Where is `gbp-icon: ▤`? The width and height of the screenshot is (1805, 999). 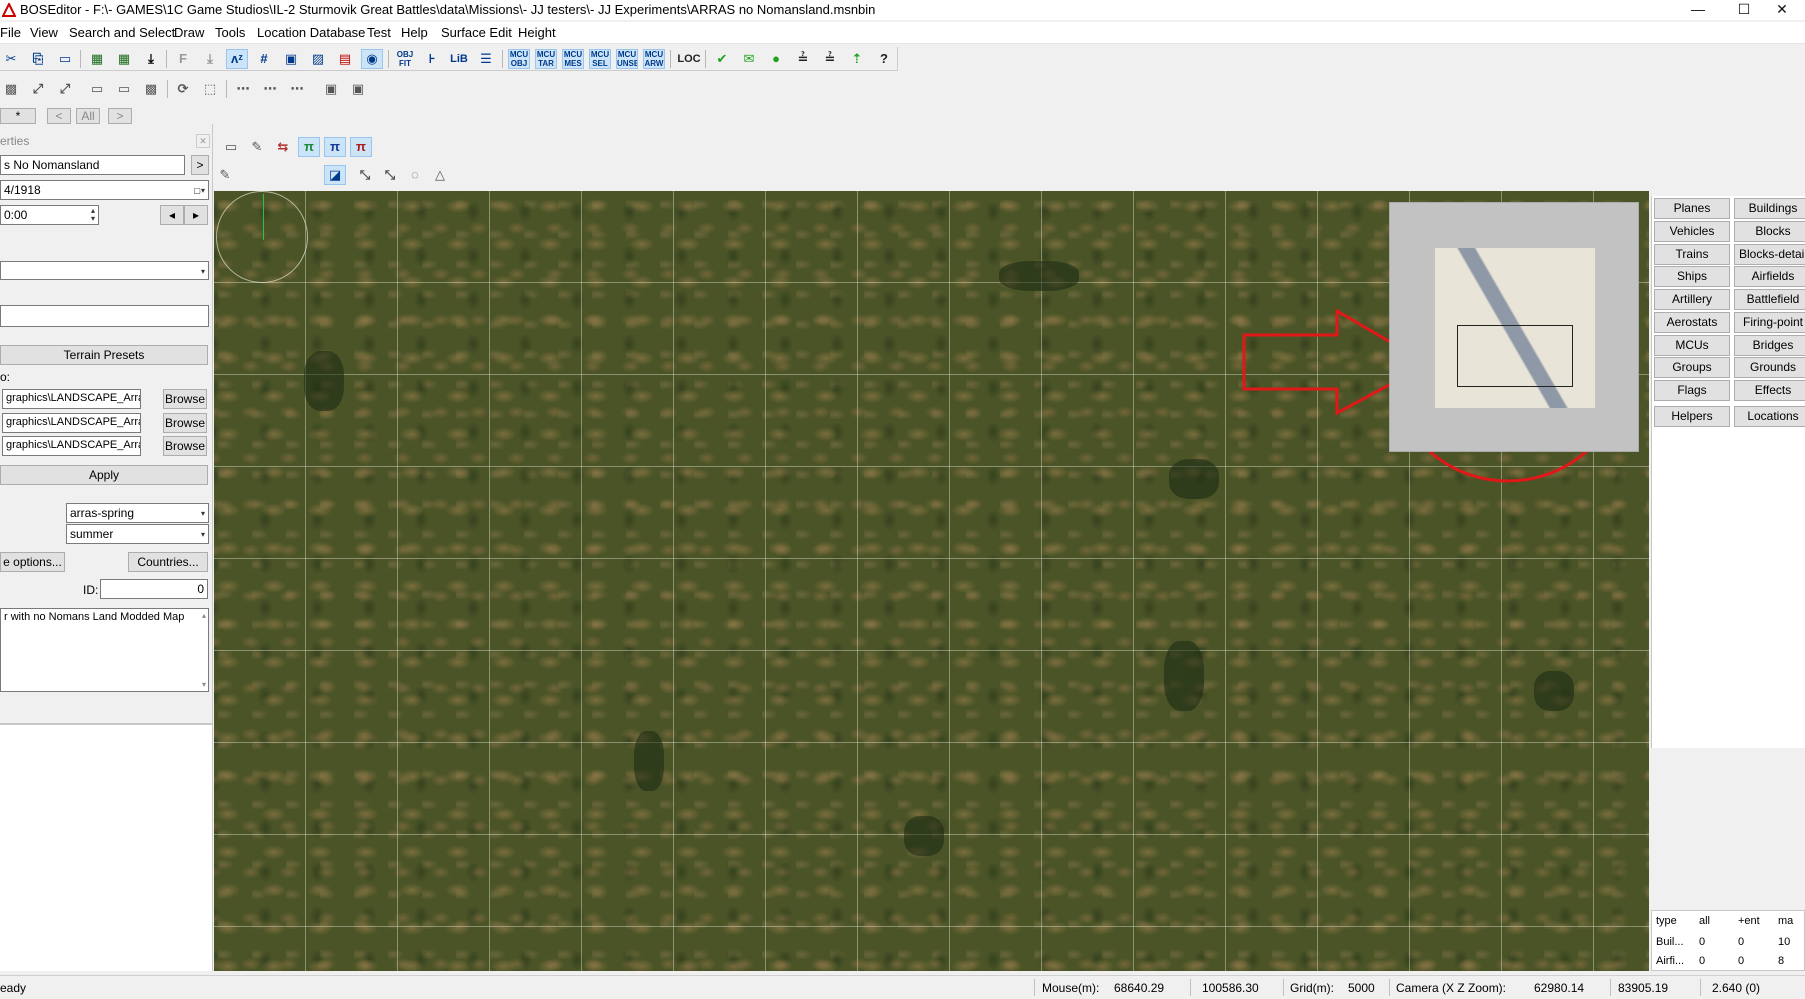
gbp-icon: ▤ is located at coordinates (345, 59).